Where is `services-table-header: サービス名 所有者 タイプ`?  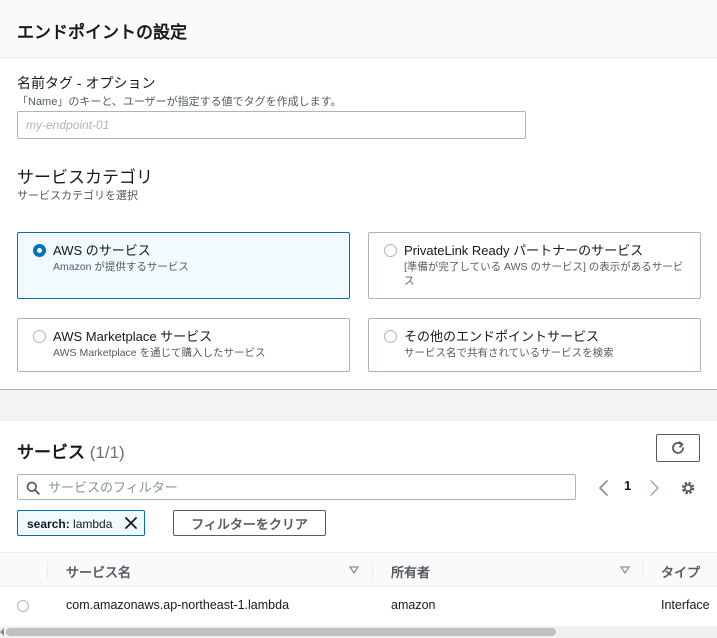
services-table-header: サービス名 所有者 タイプ is located at coordinates (358, 569).